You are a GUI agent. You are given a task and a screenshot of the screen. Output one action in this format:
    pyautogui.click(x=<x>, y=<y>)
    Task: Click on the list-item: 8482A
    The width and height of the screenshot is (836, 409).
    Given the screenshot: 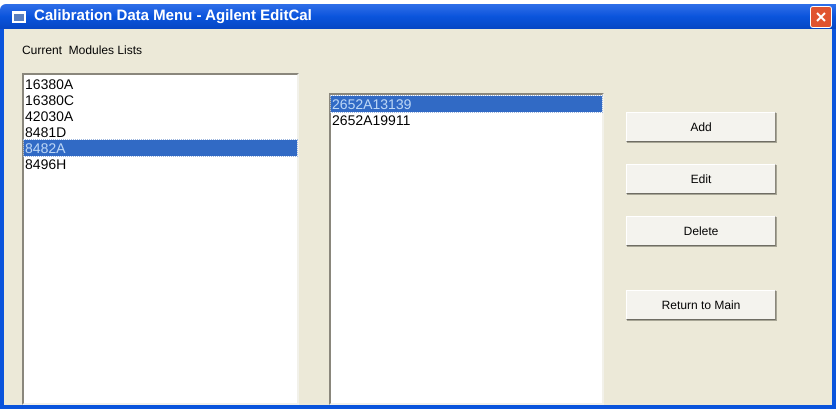 What is the action you would take?
    pyautogui.click(x=160, y=148)
    